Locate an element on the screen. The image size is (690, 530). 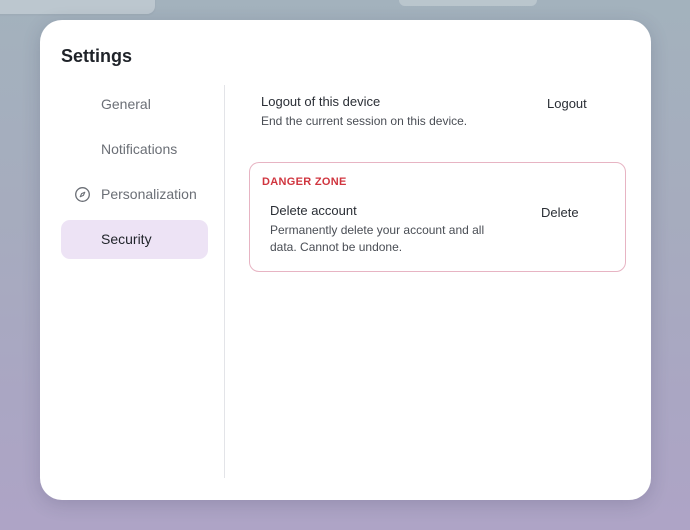
nav-item-label: Personalization is located at coordinates (149, 194).